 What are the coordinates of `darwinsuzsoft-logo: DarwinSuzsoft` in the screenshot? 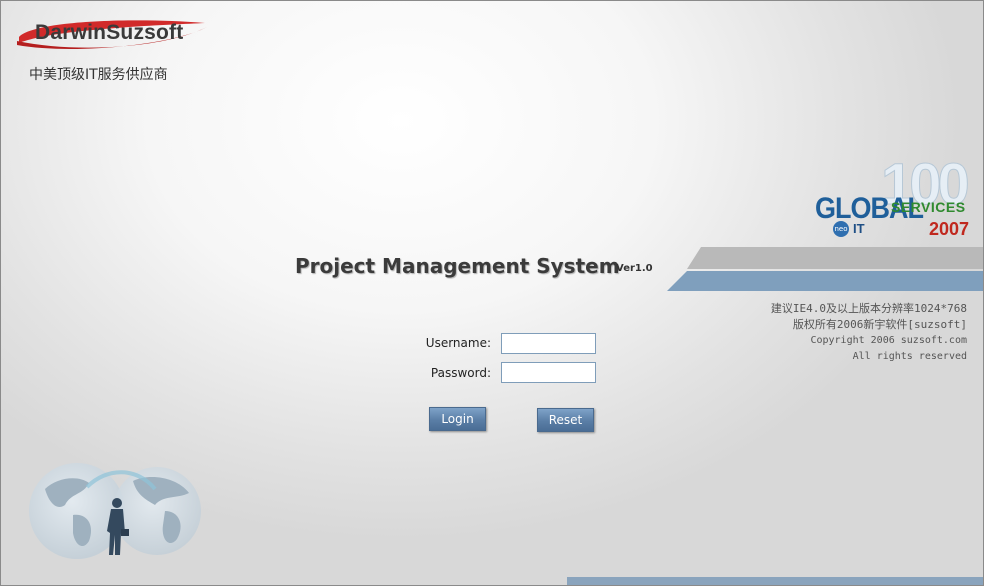 It's located at (113, 35).